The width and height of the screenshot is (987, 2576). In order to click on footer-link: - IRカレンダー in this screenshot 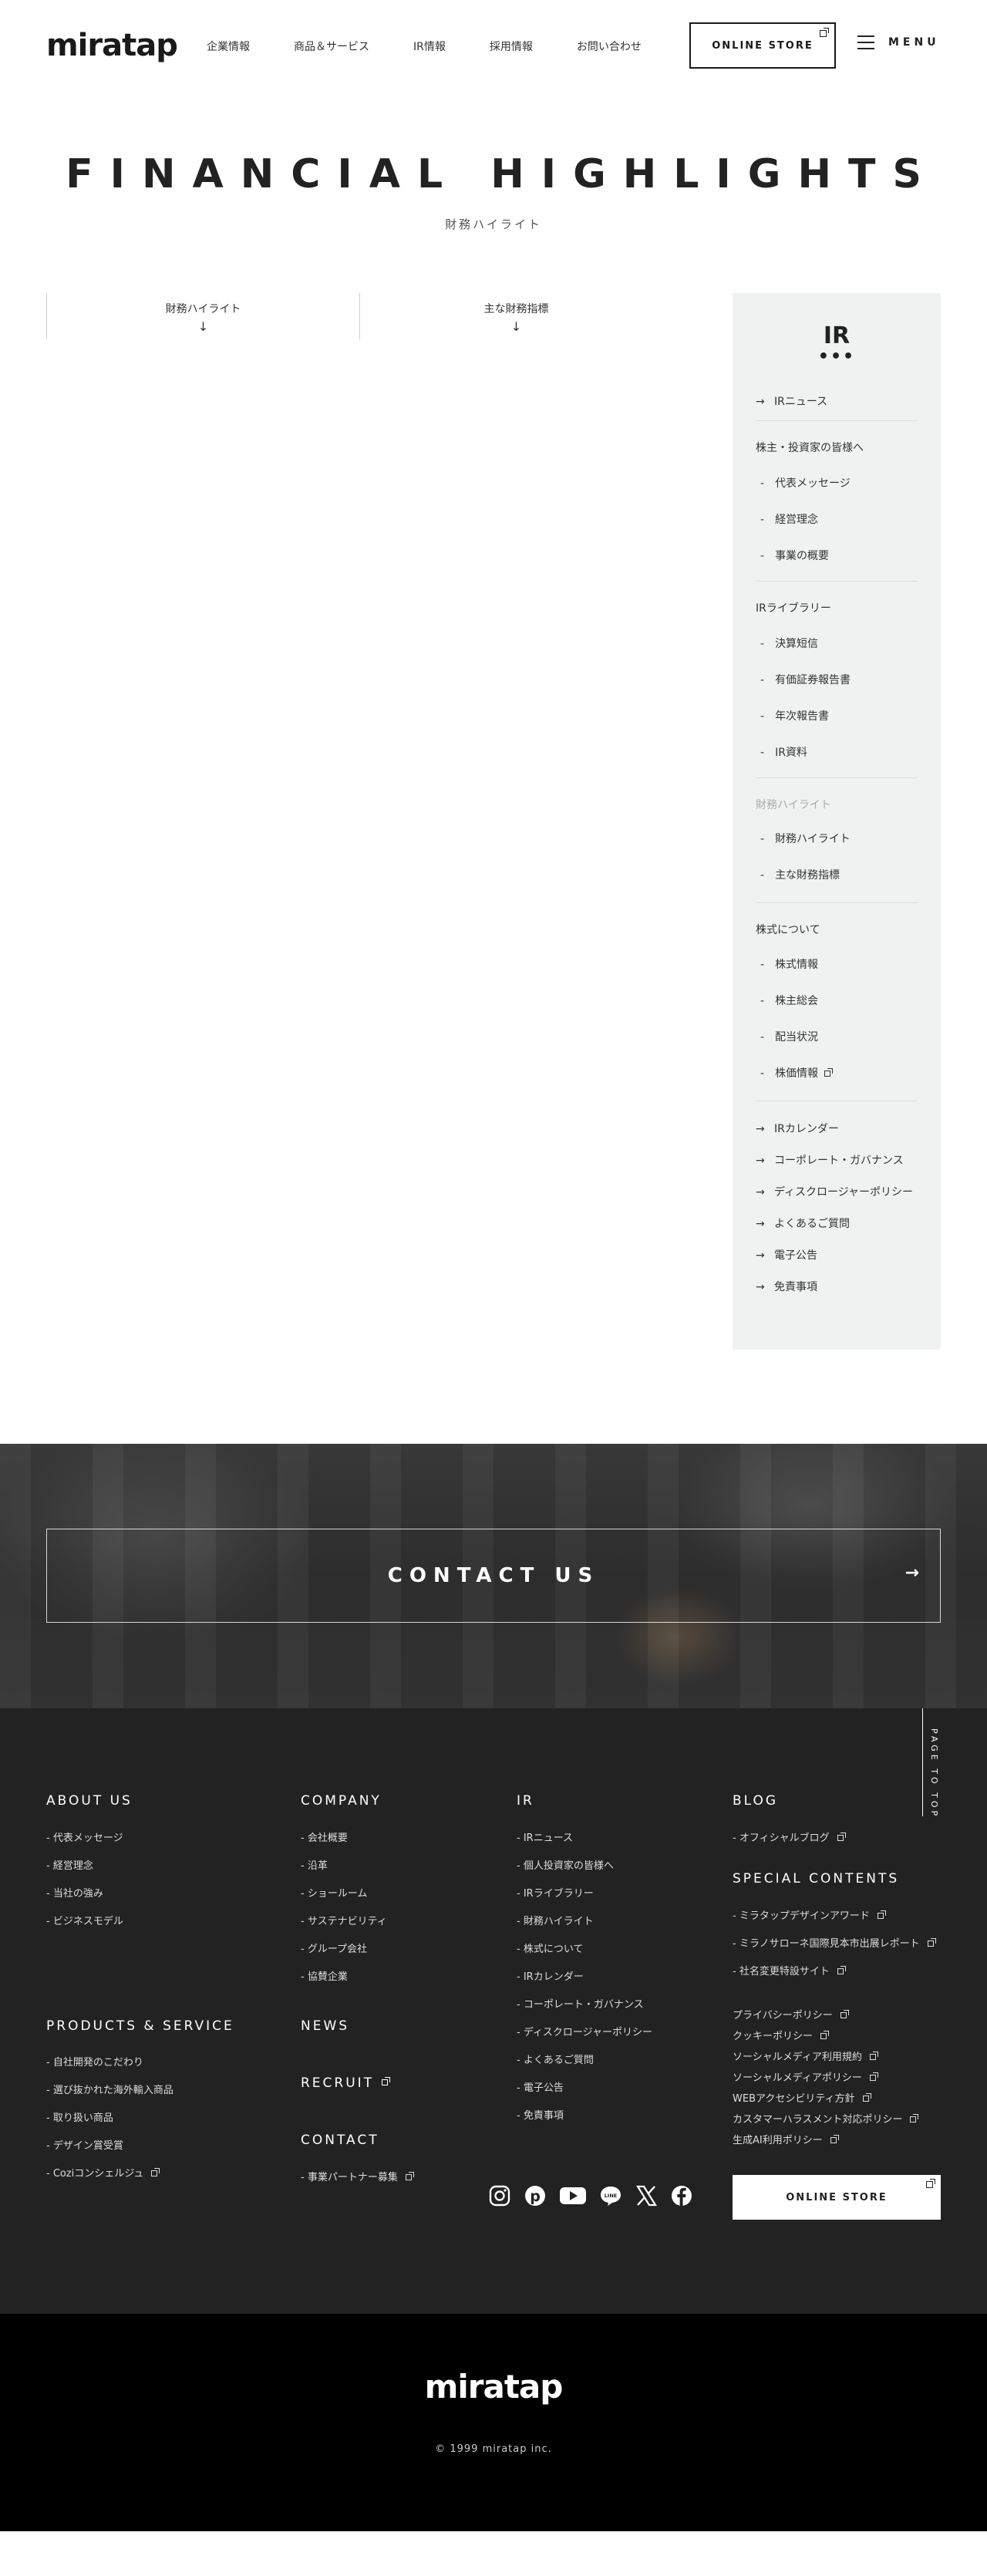, I will do `click(550, 1975)`.